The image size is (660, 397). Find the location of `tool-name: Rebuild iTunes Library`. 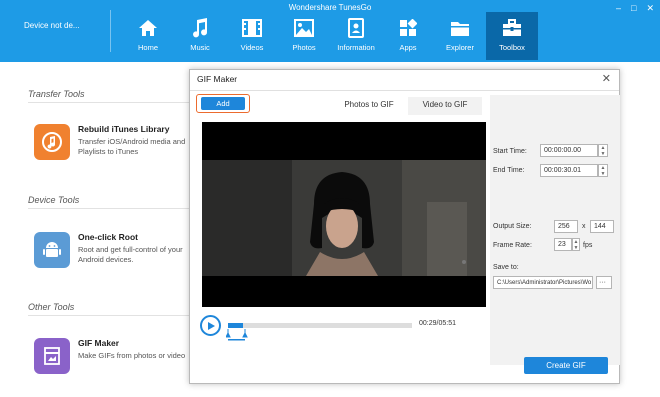

tool-name: Rebuild iTunes Library is located at coordinates (124, 129).